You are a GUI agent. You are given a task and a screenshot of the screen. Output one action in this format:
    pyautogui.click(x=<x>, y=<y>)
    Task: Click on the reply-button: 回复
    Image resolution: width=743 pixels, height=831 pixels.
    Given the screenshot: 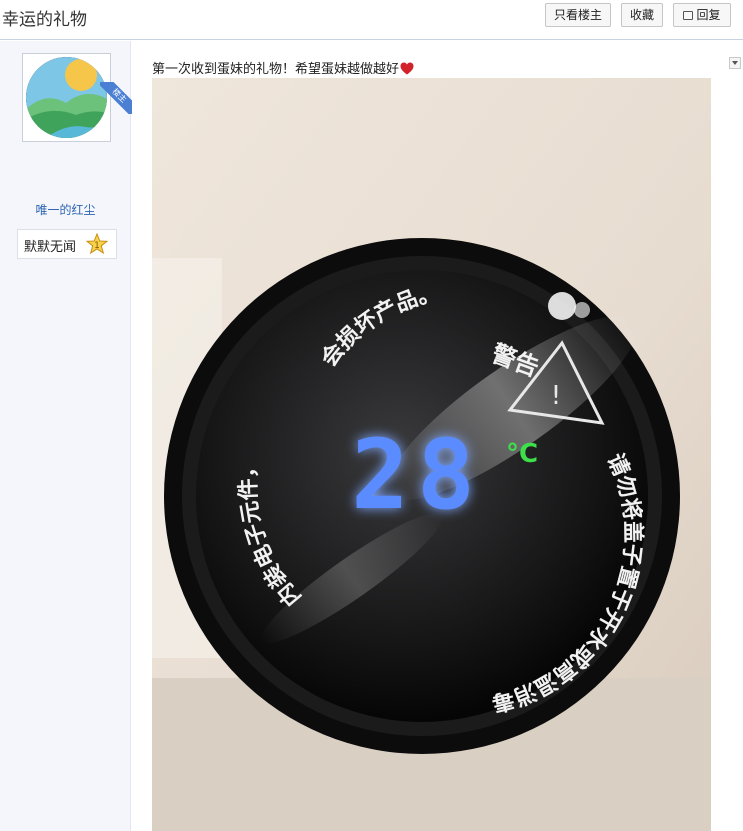 What is the action you would take?
    pyautogui.click(x=702, y=15)
    